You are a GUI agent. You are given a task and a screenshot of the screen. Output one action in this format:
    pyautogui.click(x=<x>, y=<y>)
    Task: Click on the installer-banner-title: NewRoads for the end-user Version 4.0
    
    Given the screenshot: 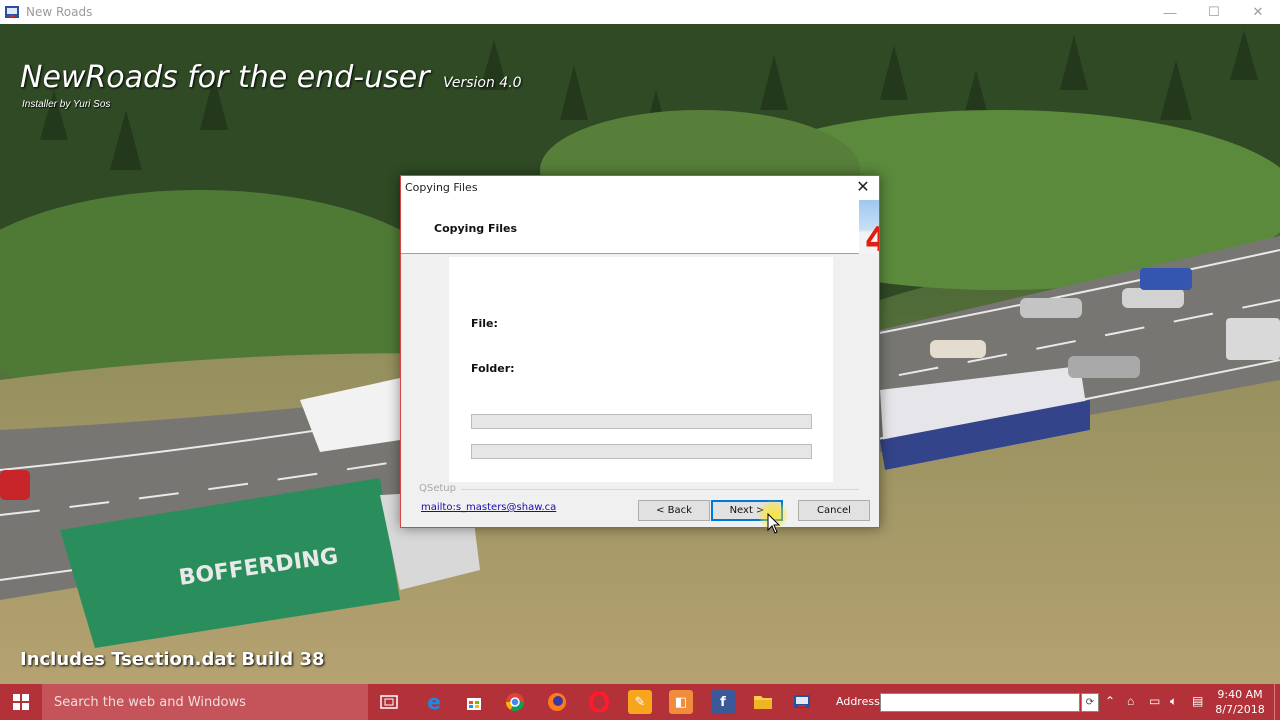 What is the action you would take?
    pyautogui.click(x=271, y=77)
    